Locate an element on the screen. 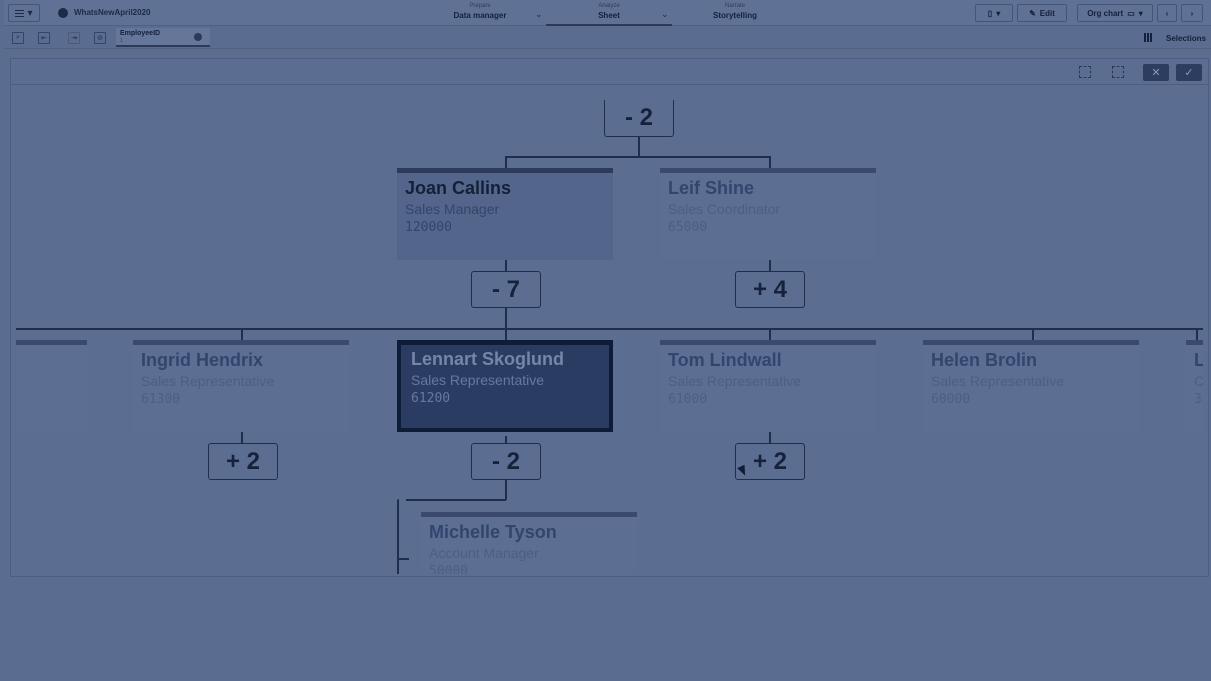  sheet-selector: Org chart ▭ ▾ is located at coordinates (1115, 13).